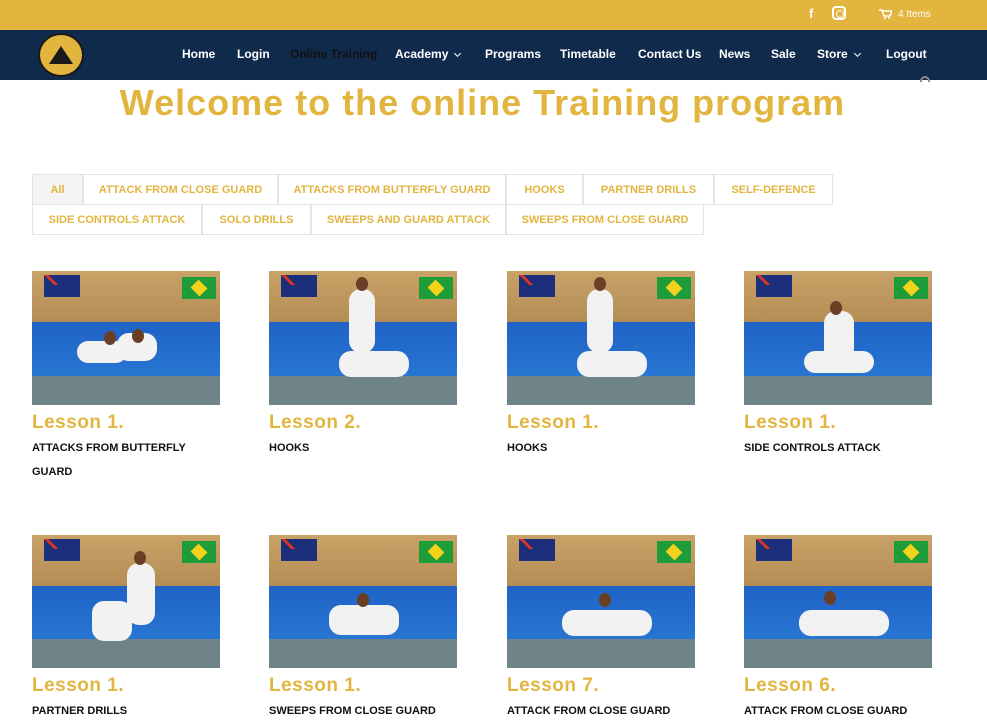 The width and height of the screenshot is (987, 721). What do you see at coordinates (493, 15) in the screenshot?
I see `top-bar: f 4 Items` at bounding box center [493, 15].